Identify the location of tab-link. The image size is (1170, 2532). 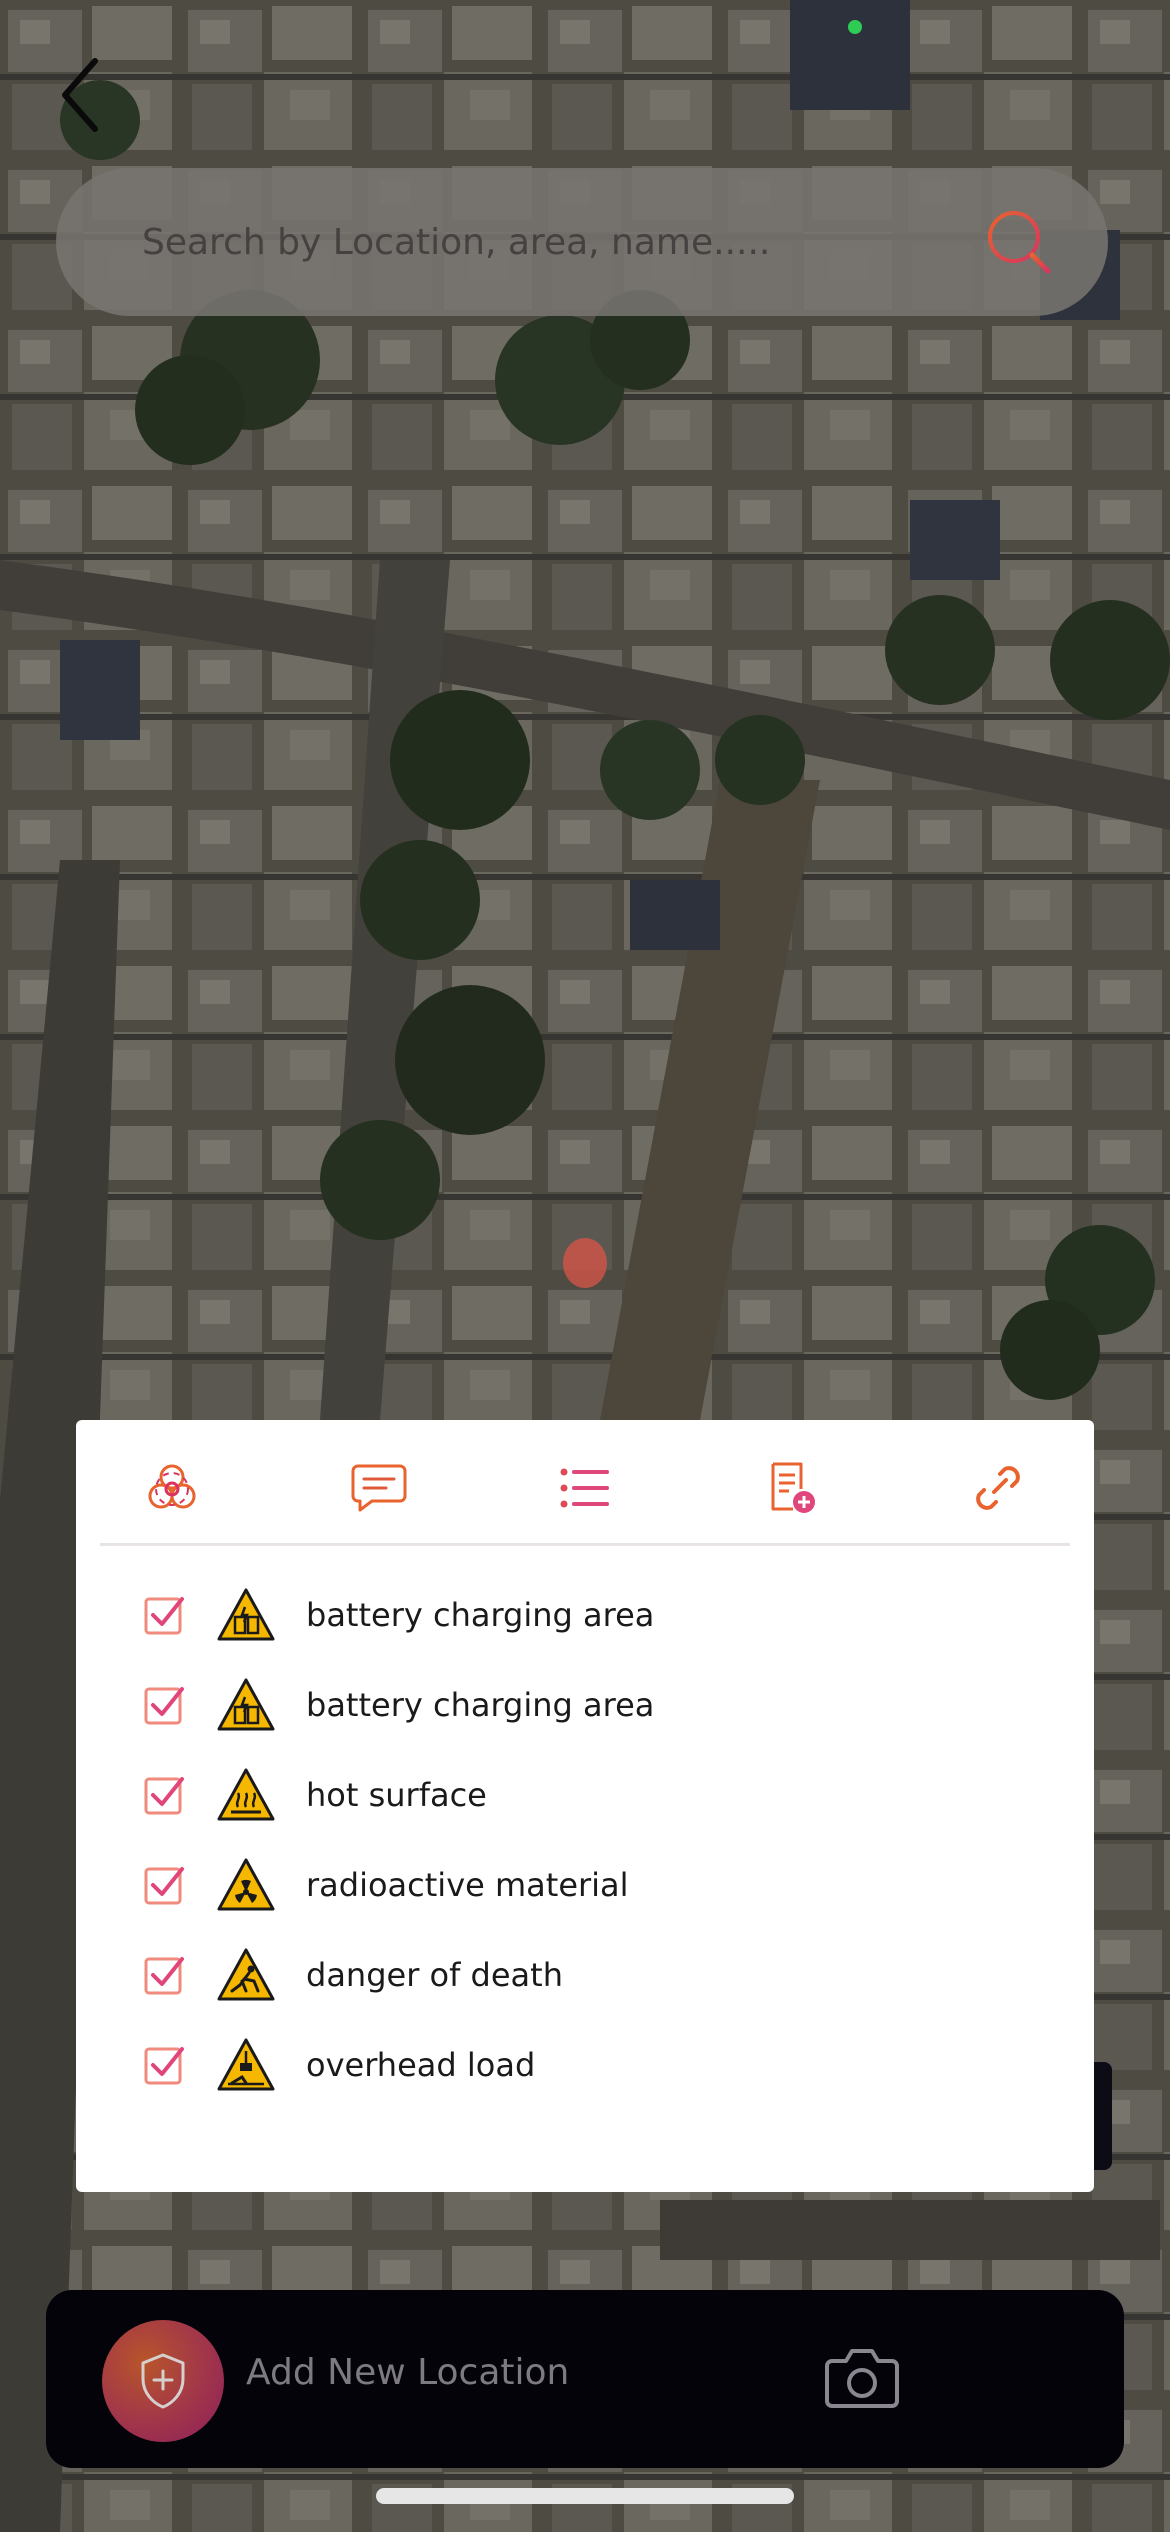
(998, 1488).